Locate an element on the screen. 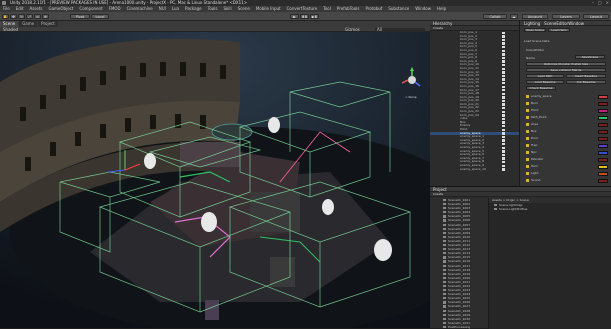  pivot-toggle: Pivot is located at coordinates (80, 16).